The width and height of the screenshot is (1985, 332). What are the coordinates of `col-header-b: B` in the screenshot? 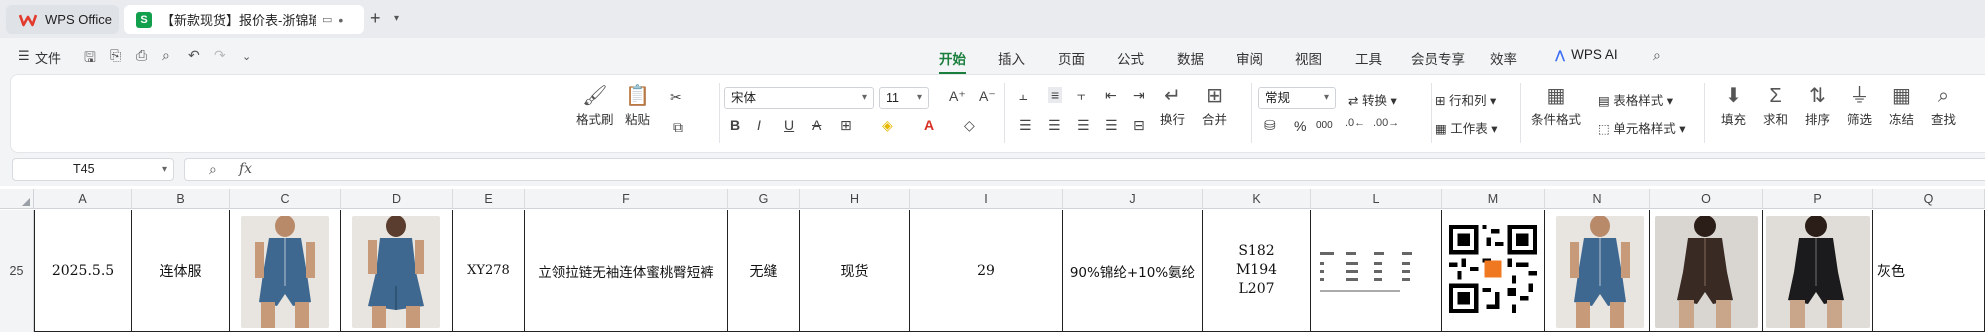 It's located at (181, 199).